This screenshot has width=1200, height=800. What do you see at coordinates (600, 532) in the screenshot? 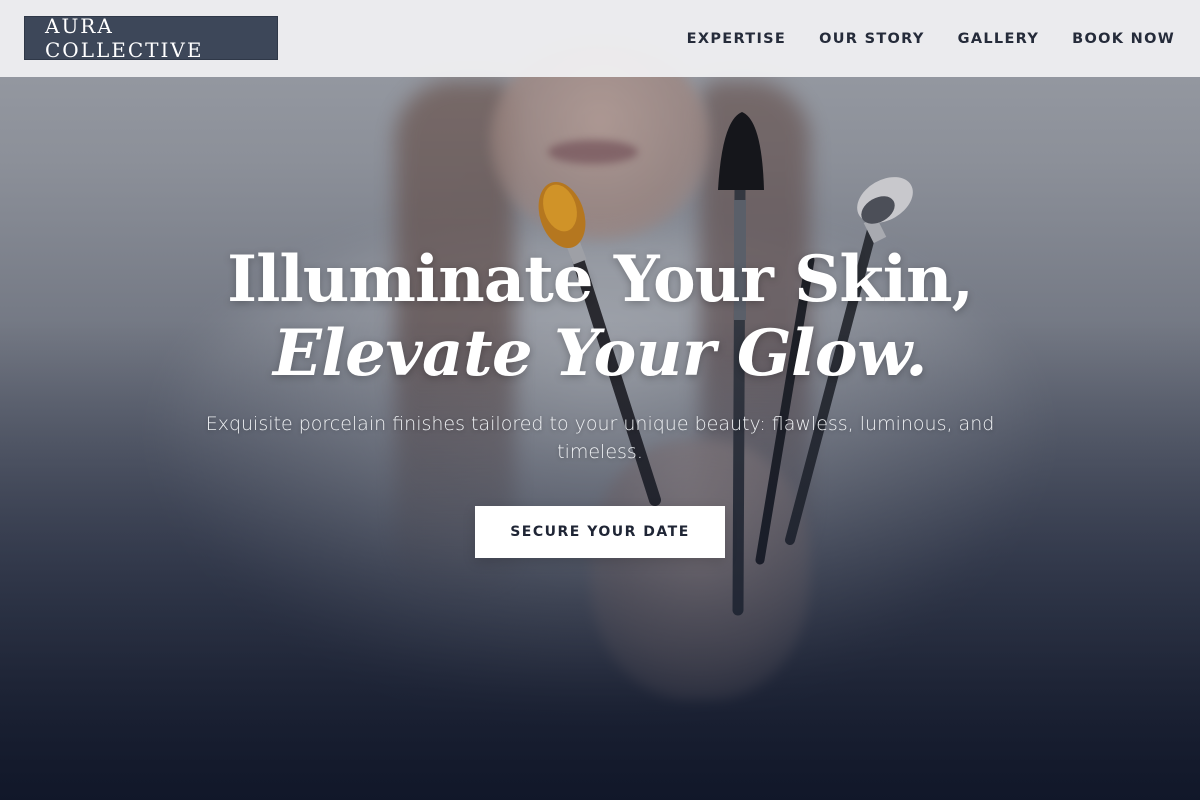
I see `secure-your-date-button: SECURE YOUR DATE` at bounding box center [600, 532].